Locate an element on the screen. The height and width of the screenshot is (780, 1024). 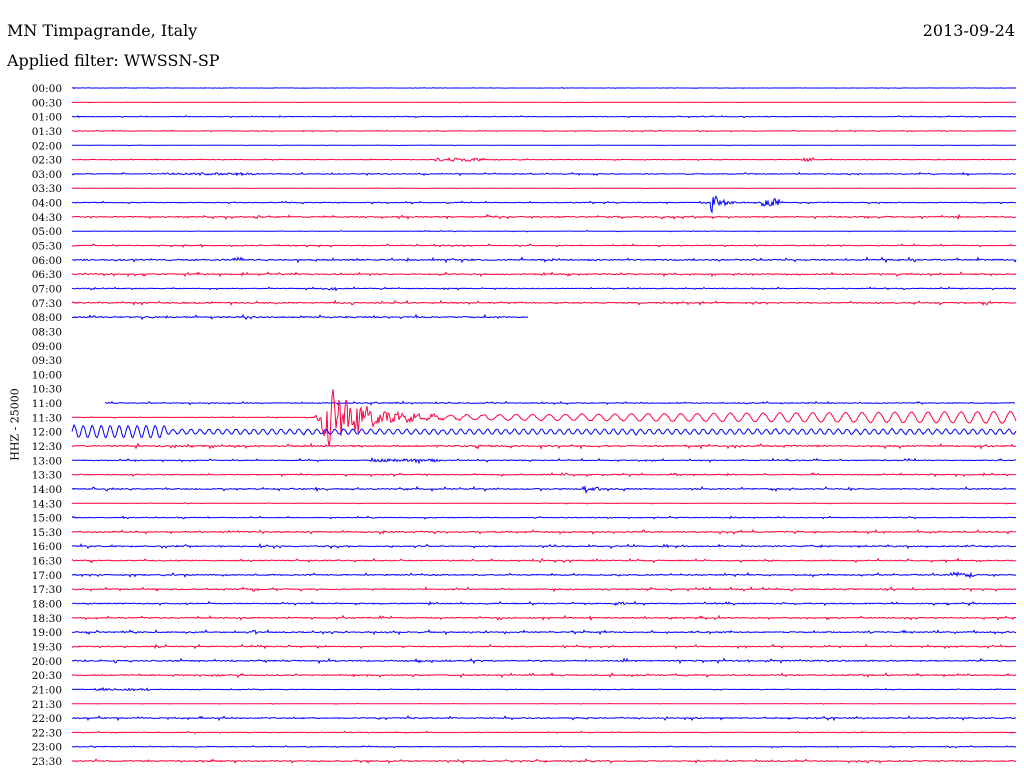
row-time-label: 19:30 is located at coordinates (47, 647).